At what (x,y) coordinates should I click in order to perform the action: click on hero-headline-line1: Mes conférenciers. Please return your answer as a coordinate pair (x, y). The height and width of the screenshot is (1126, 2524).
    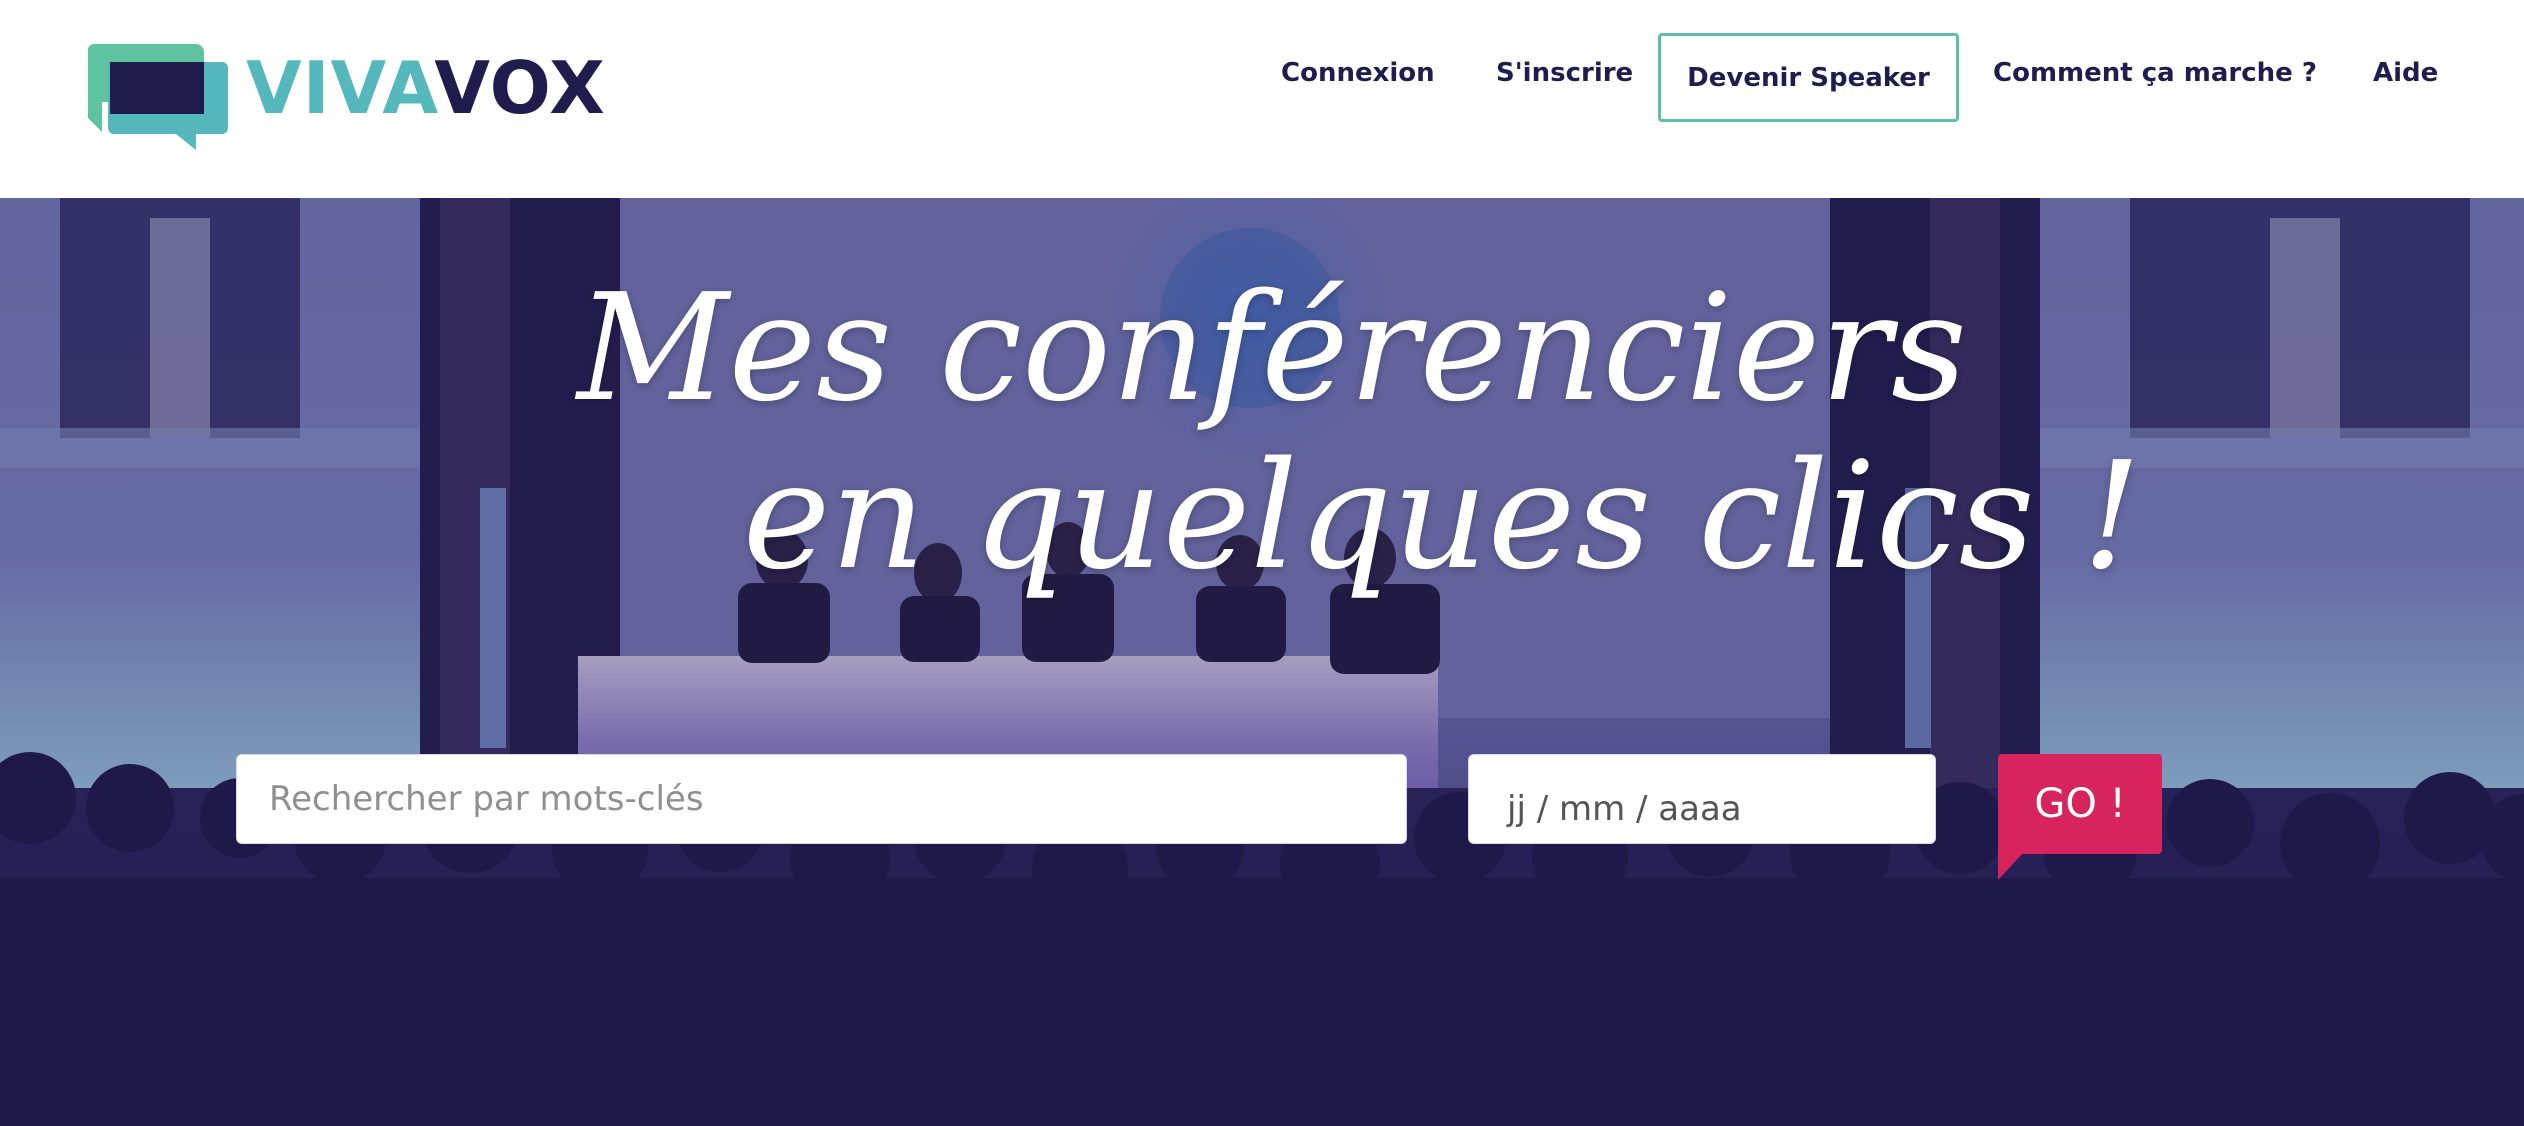
    Looking at the image, I should click on (1272, 348).